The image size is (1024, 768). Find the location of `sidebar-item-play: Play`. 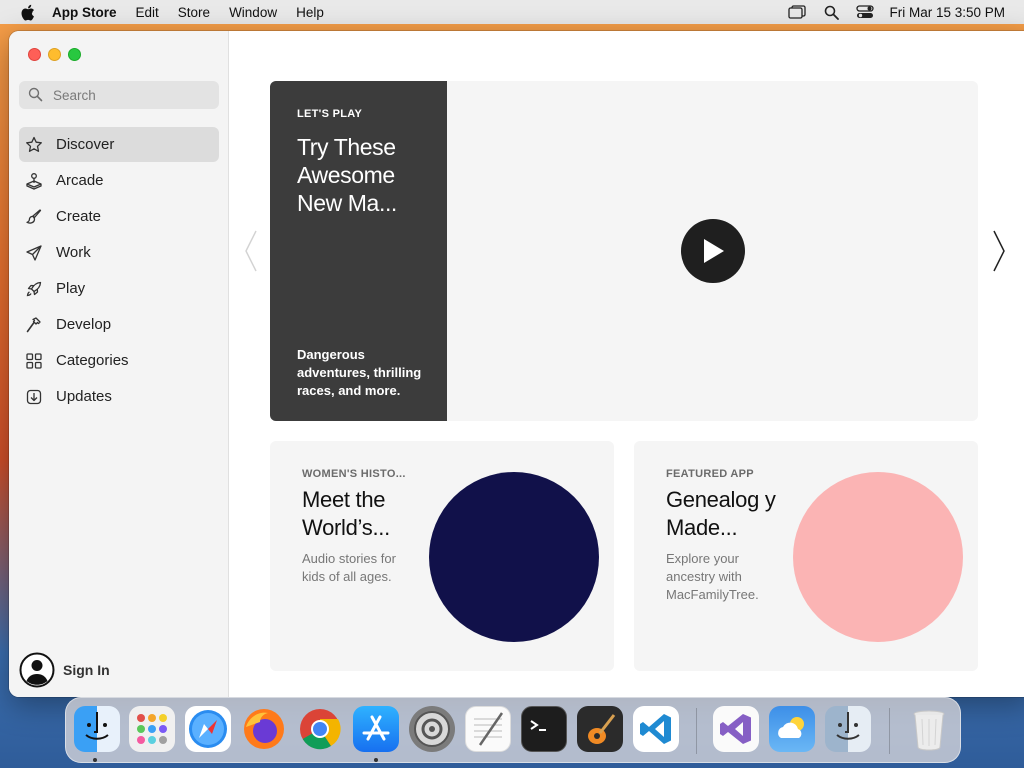

sidebar-item-play: Play is located at coordinates (119, 288).